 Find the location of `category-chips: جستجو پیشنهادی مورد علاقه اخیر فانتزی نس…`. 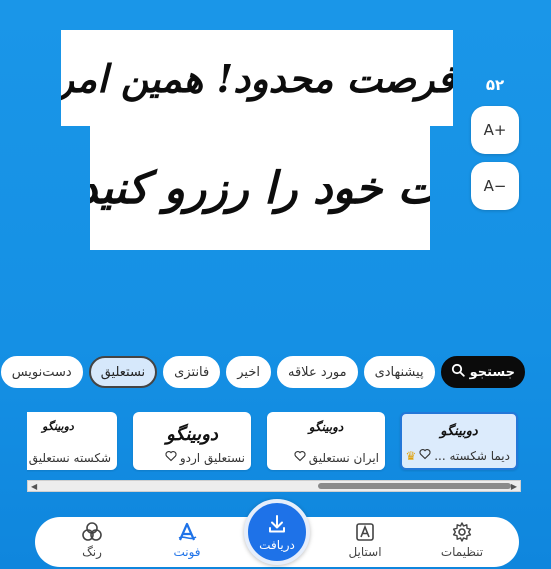

category-chips: جستجو پیشنهادی مورد علاقه اخیر فانتزی نس… is located at coordinates (262, 372).